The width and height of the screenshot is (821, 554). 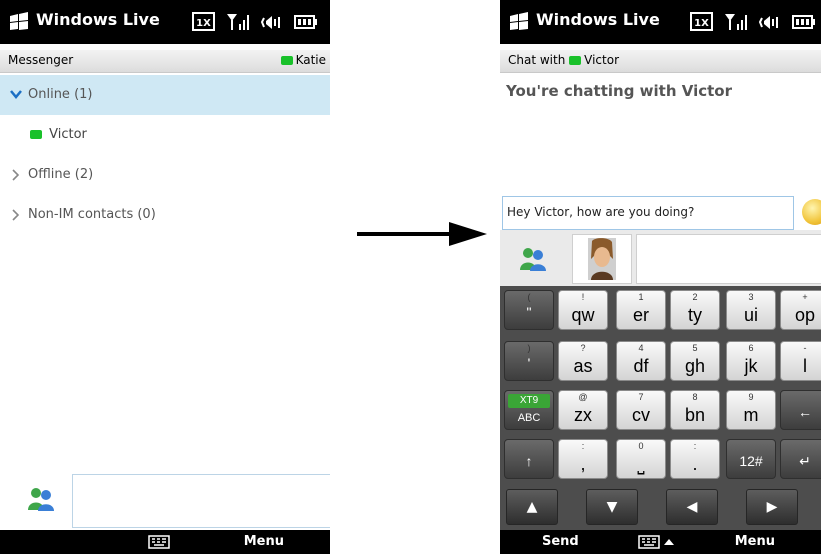 I want to click on key-row4-2: 0 ⎵, so click(x=641, y=459).